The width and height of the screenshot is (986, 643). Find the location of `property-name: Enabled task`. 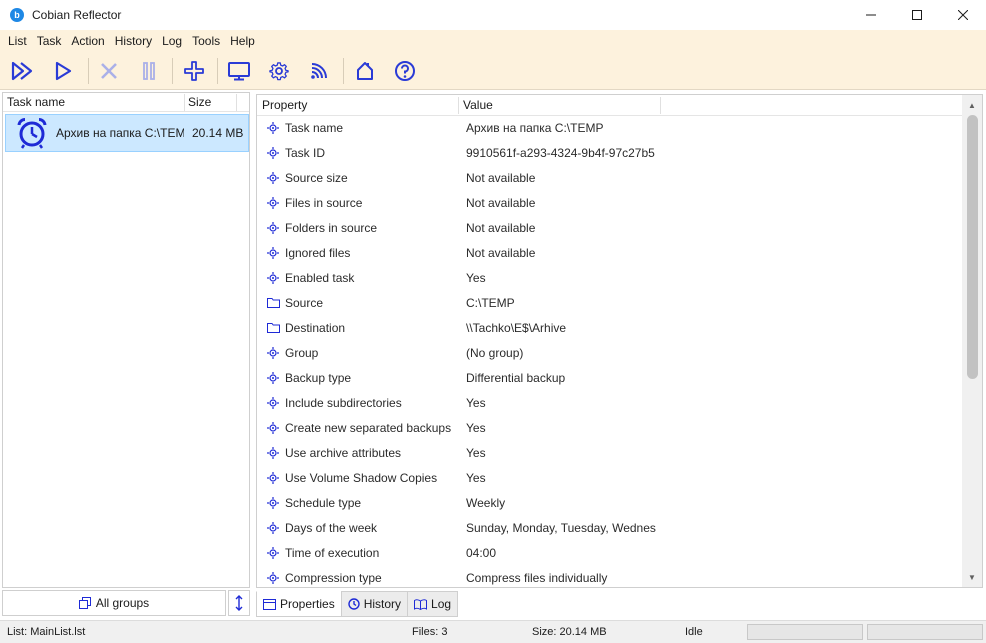

property-name: Enabled task is located at coordinates (320, 278).